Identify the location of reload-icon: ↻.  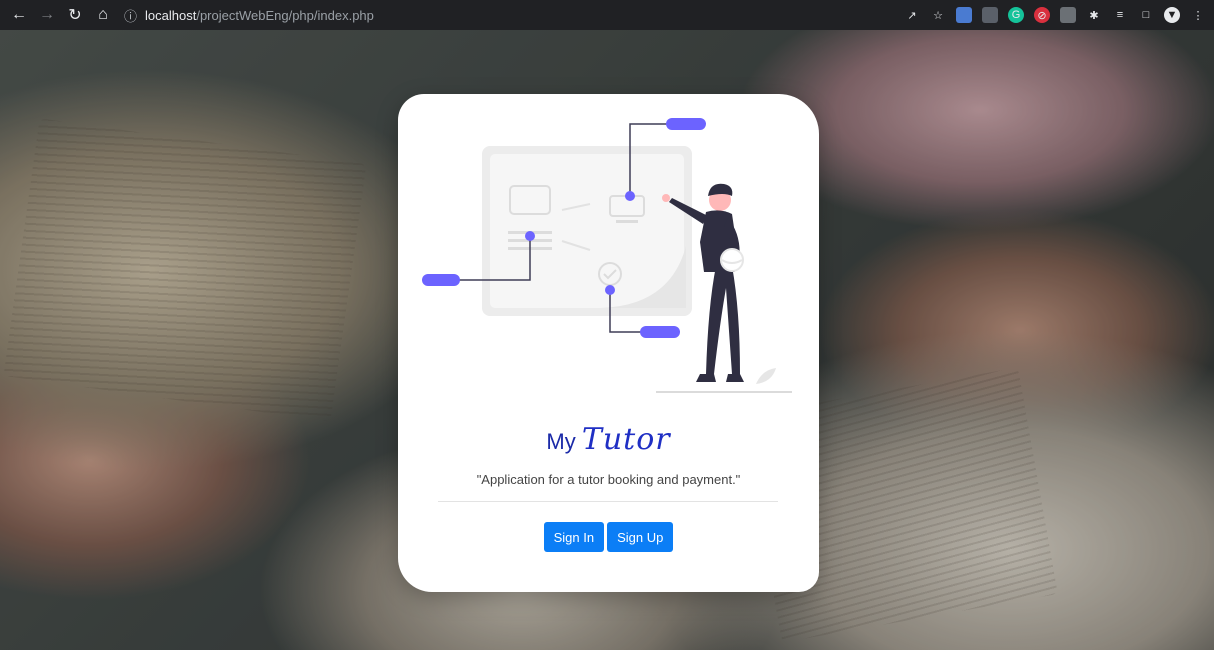
(75, 15).